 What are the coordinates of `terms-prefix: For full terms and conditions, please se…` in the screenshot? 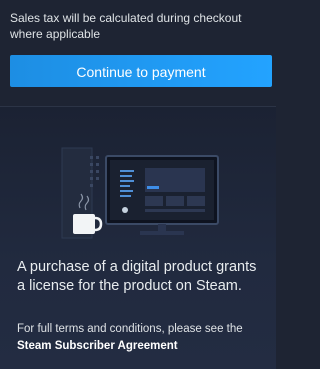 It's located at (130, 329).